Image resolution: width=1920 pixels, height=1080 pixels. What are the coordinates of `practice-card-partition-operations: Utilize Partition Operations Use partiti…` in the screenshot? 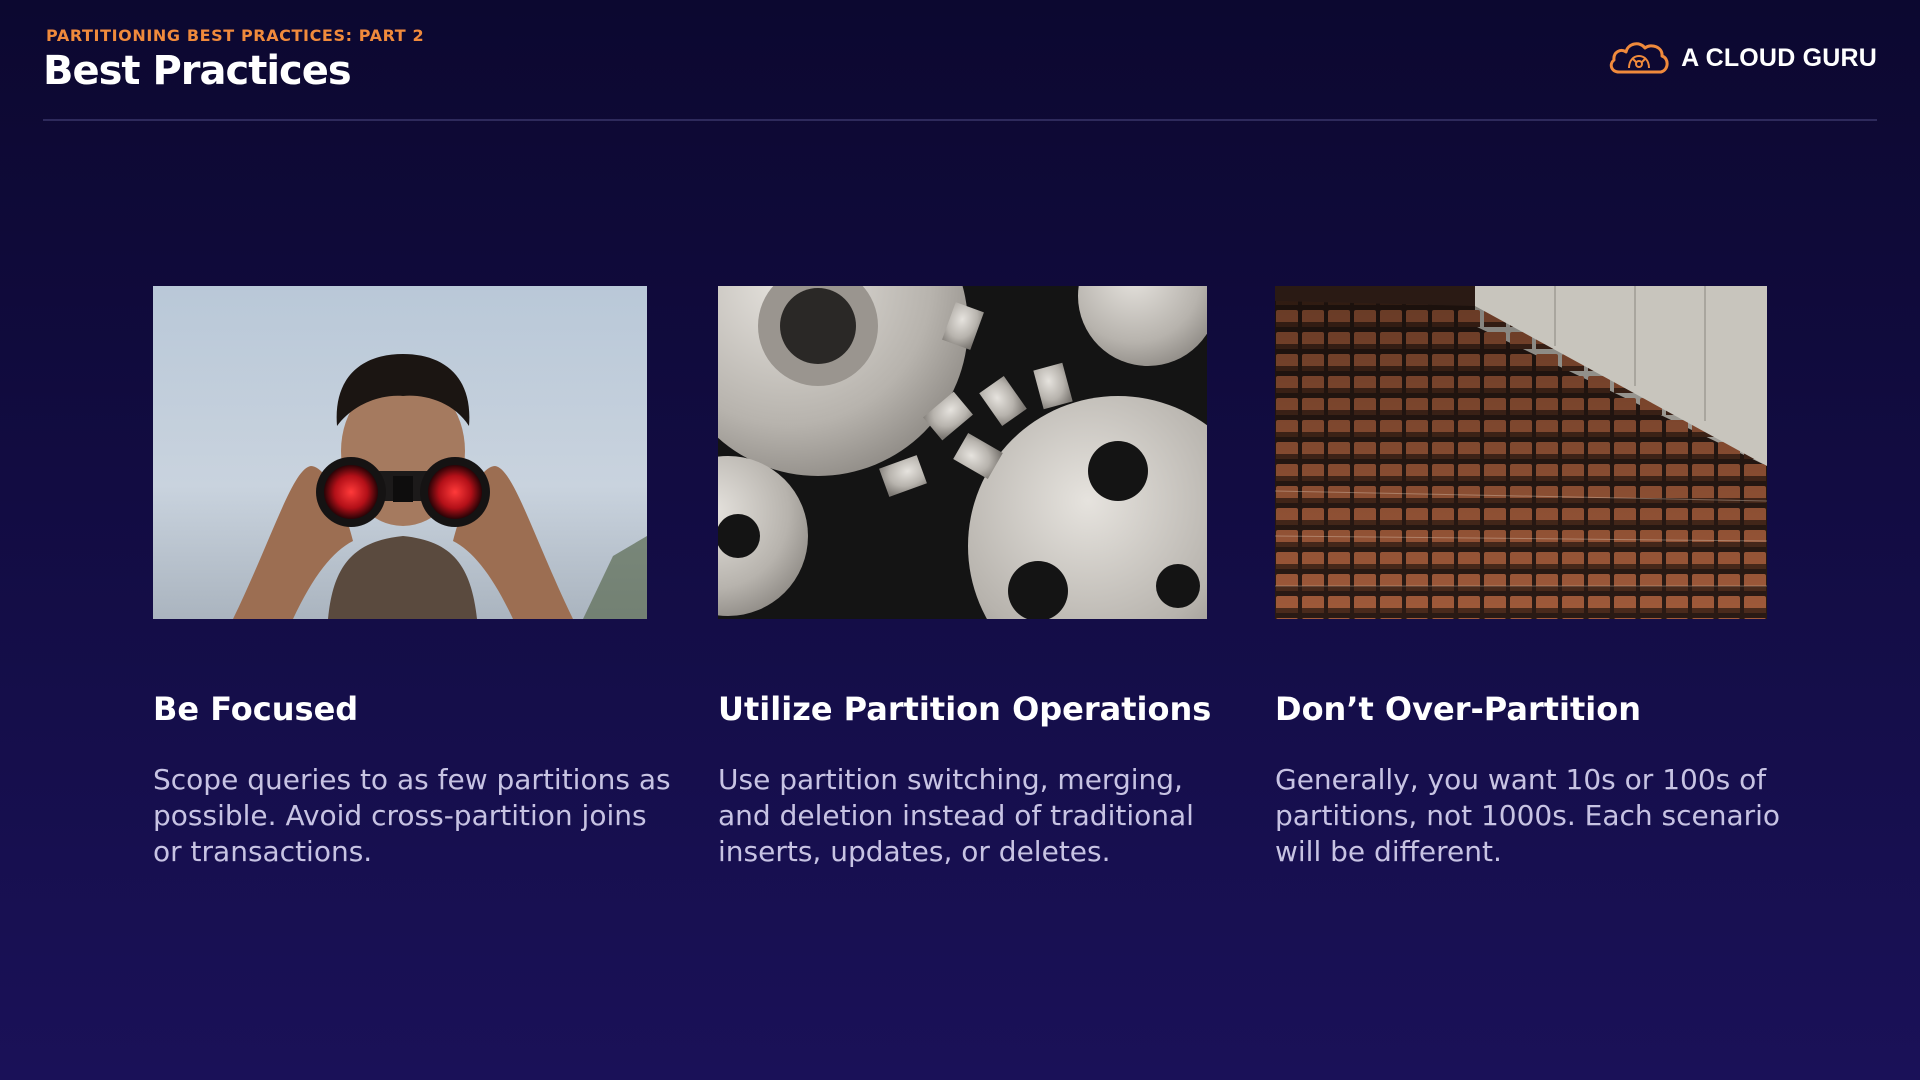 It's located at (964, 577).